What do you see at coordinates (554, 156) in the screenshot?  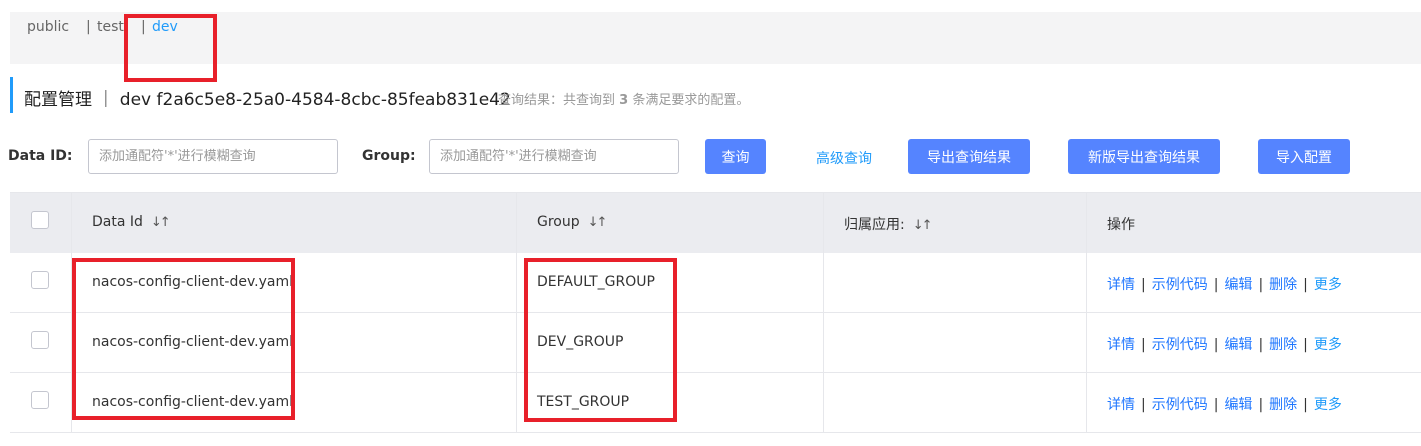 I see `group-input` at bounding box center [554, 156].